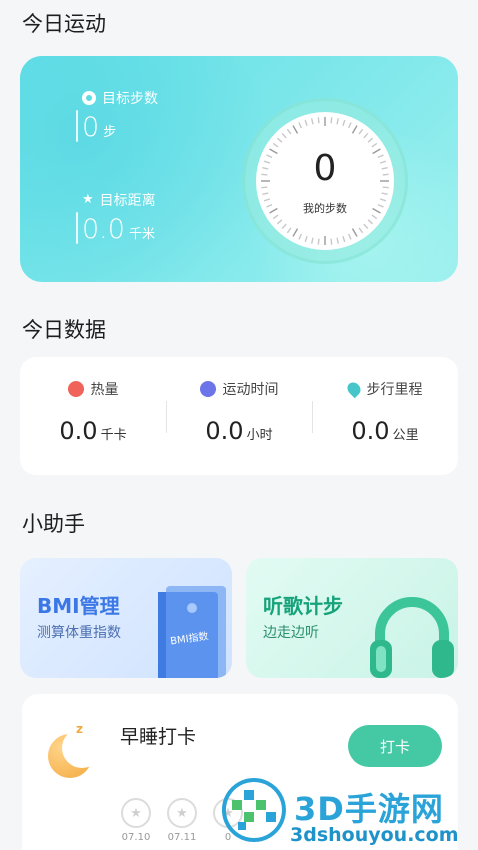 The height and width of the screenshot is (850, 478). Describe the element at coordinates (78, 606) in the screenshot. I see `bmi-title: BMI管理` at that location.